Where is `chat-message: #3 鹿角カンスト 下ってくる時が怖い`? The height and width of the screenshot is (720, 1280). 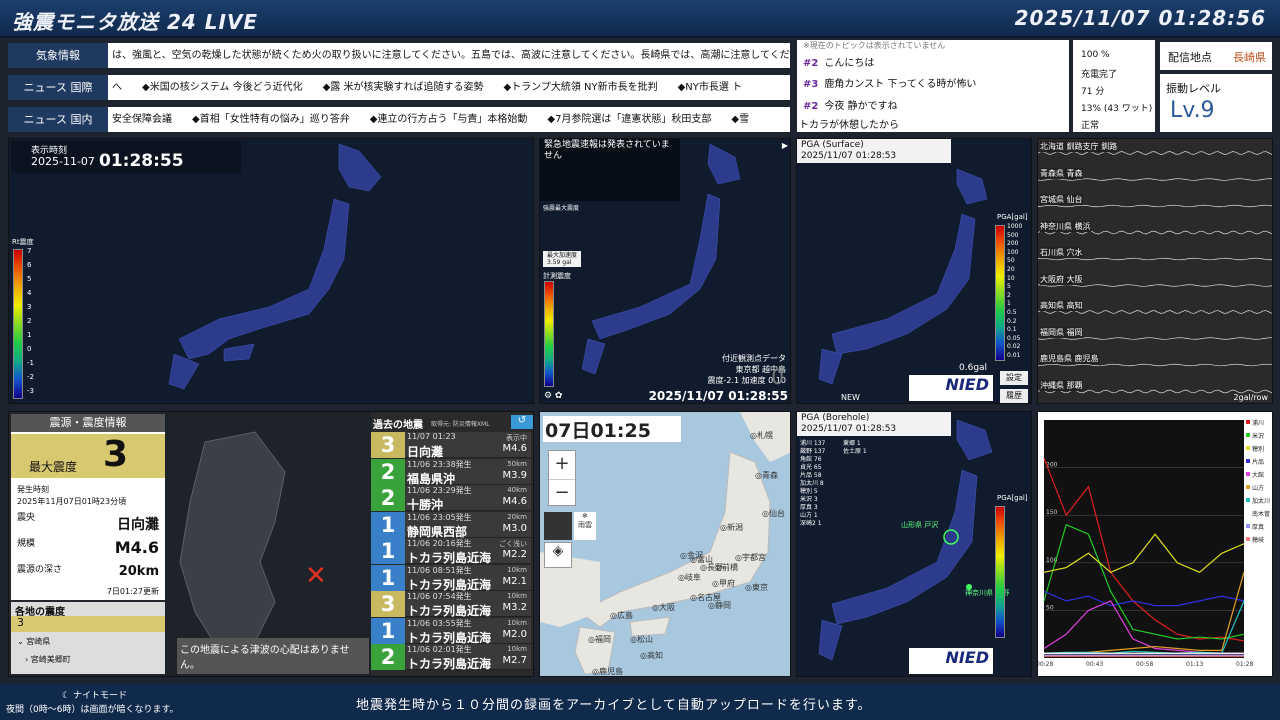 chat-message: #3 鹿角カンスト 下ってくる時が怖い is located at coordinates (889, 82).